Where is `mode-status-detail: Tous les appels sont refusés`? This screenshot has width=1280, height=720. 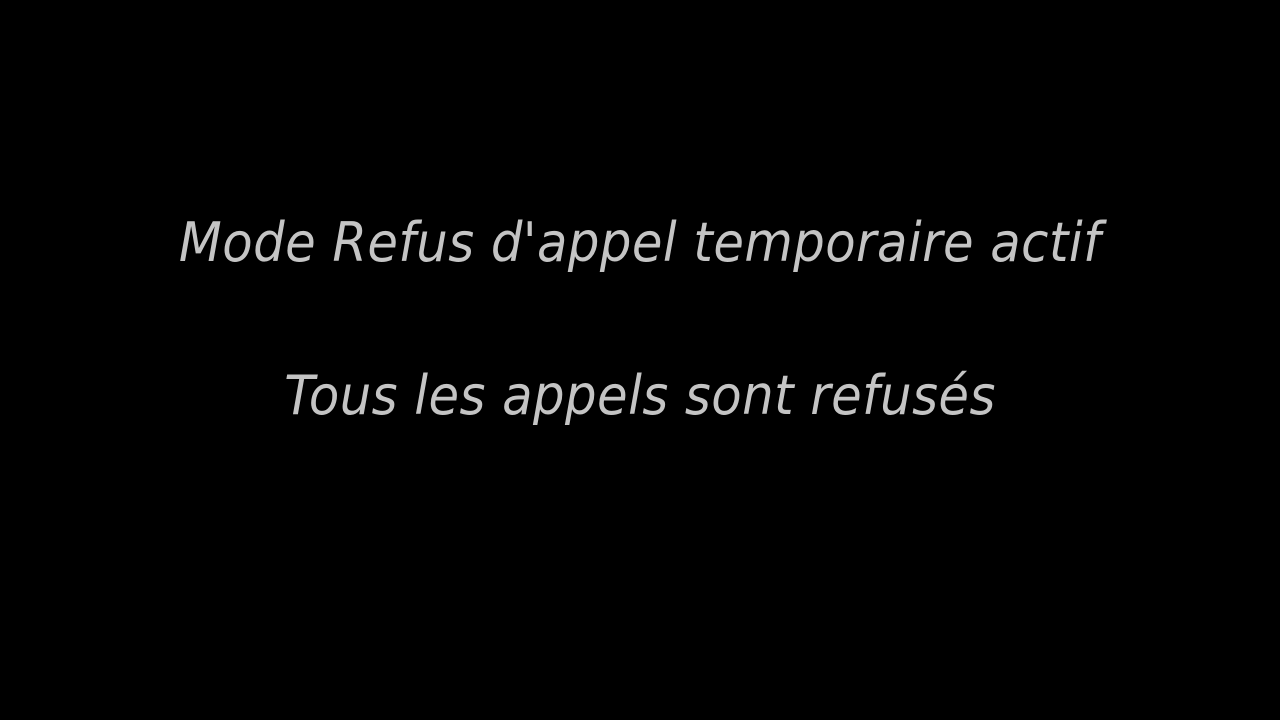
mode-status-detail: Tous les appels sont refusés is located at coordinates (640, 395).